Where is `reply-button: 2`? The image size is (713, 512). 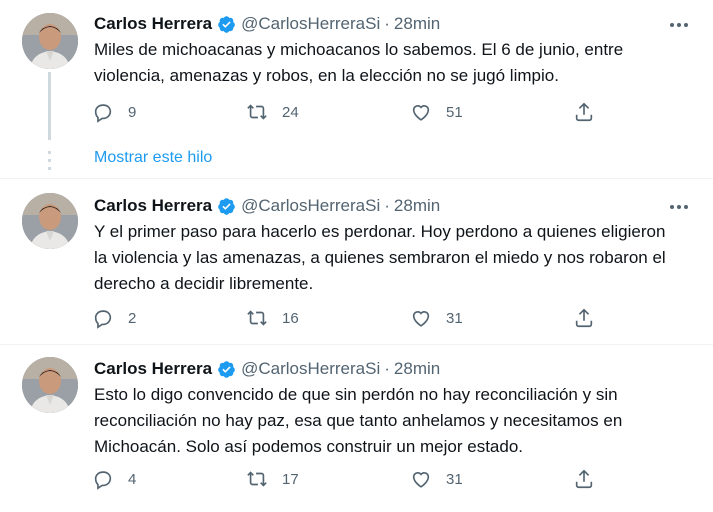 reply-button: 2 is located at coordinates (114, 318).